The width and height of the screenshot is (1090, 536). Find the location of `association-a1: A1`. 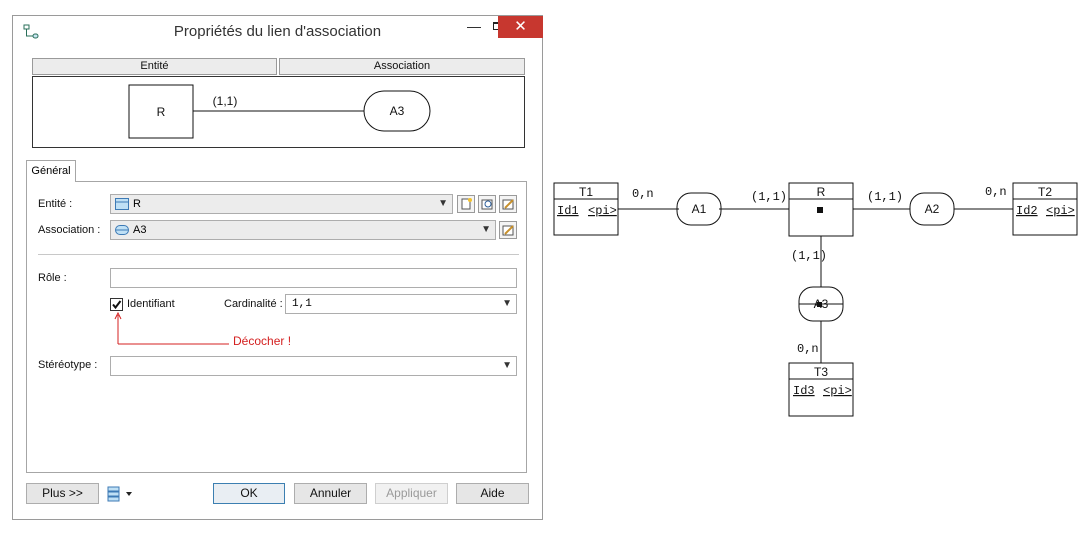

association-a1: A1 is located at coordinates (699, 209).